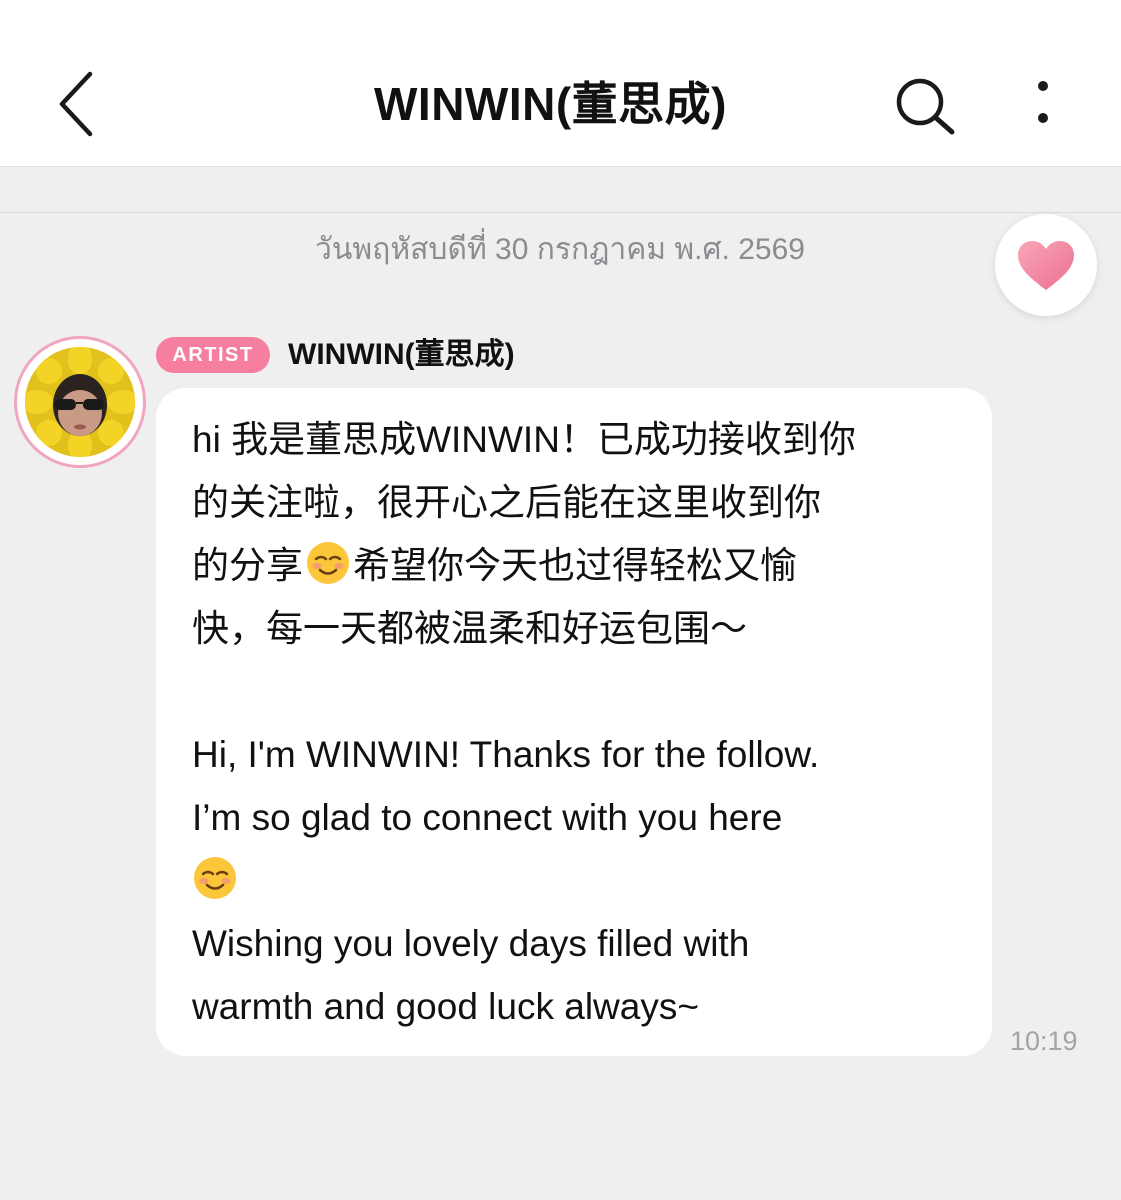  Describe the element at coordinates (445, 1006) in the screenshot. I see `message-line: warmth and good luck always~` at that location.